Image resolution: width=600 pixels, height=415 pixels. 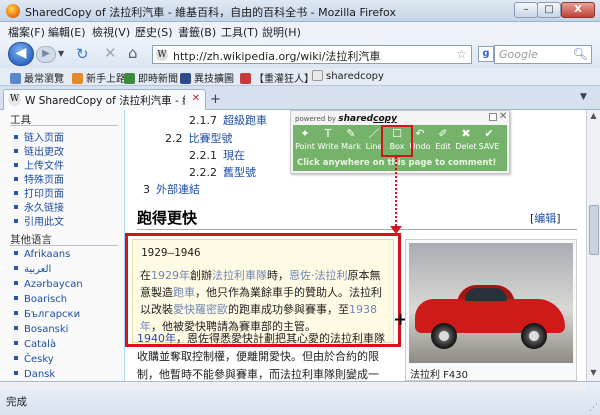 What do you see at coordinates (46, 54) in the screenshot?
I see `forward-button: ▶` at bounding box center [46, 54].